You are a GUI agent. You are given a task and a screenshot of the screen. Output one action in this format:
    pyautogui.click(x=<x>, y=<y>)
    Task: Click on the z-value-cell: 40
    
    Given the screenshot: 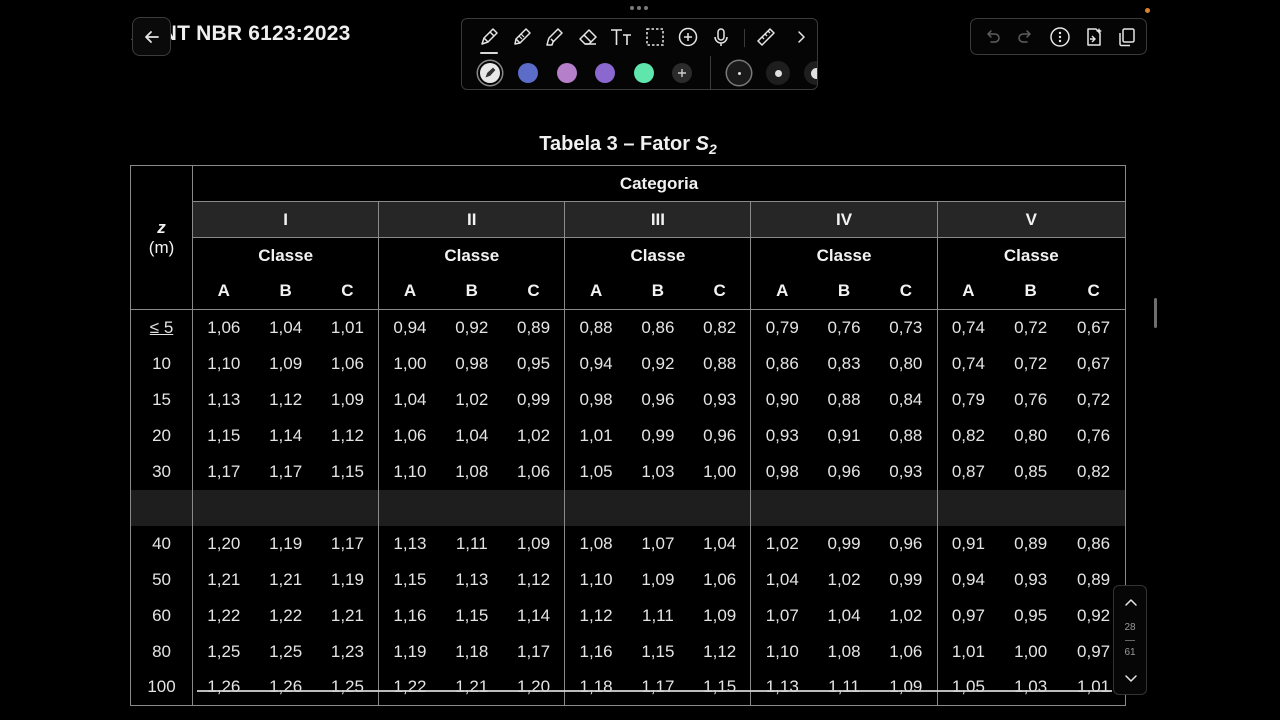 What is the action you would take?
    pyautogui.click(x=161, y=543)
    